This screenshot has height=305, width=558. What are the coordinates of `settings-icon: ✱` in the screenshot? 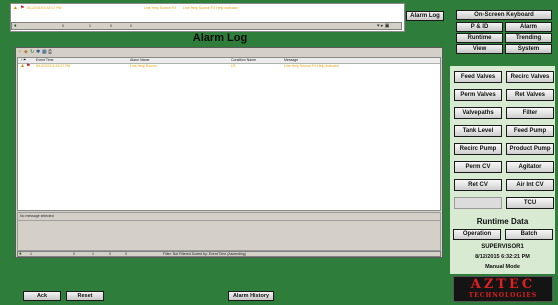 It's located at (38, 52).